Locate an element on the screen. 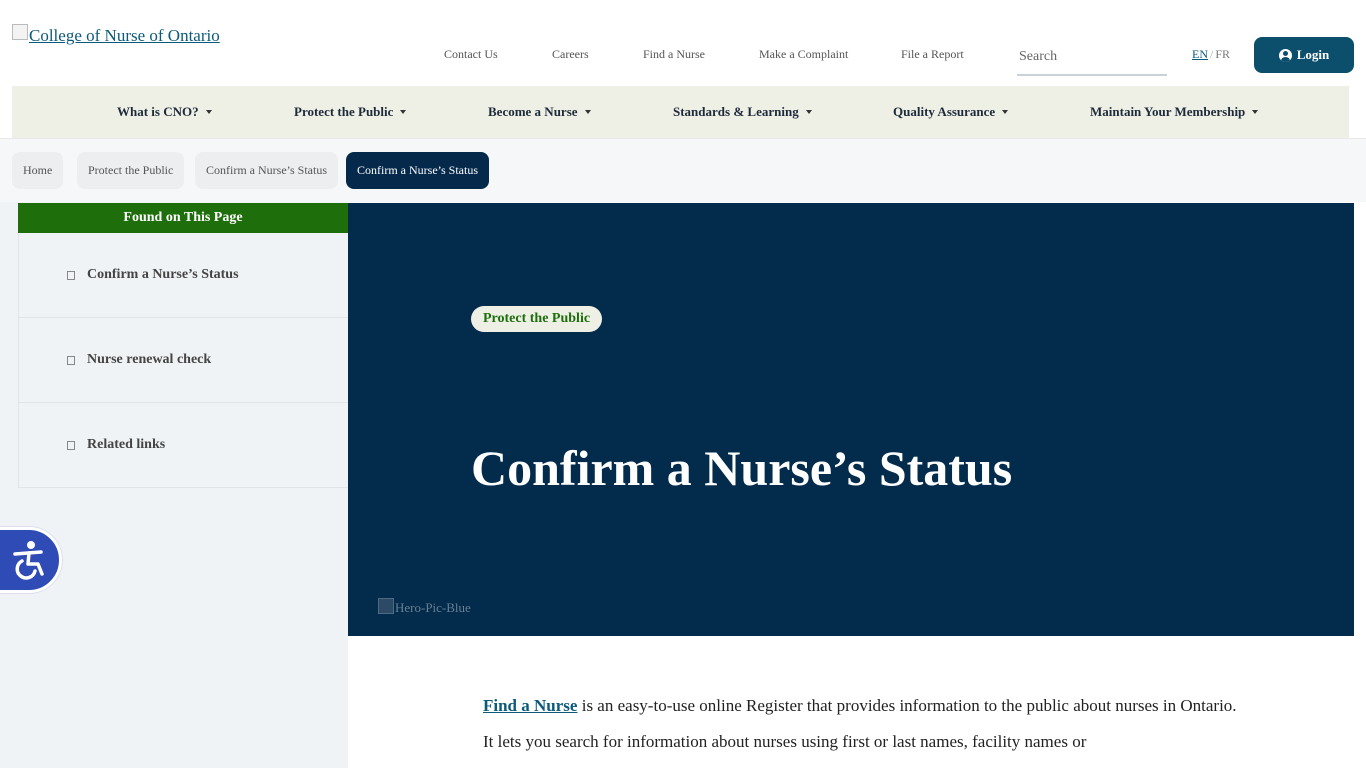 The width and height of the screenshot is (1366, 768). find-a-nurse-link: Find a Nurse is located at coordinates (530, 705).